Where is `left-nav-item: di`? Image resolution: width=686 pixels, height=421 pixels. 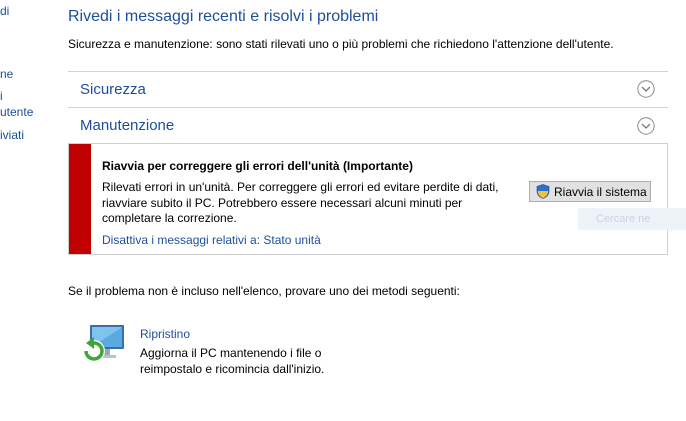 left-nav-item: di is located at coordinates (4, 11).